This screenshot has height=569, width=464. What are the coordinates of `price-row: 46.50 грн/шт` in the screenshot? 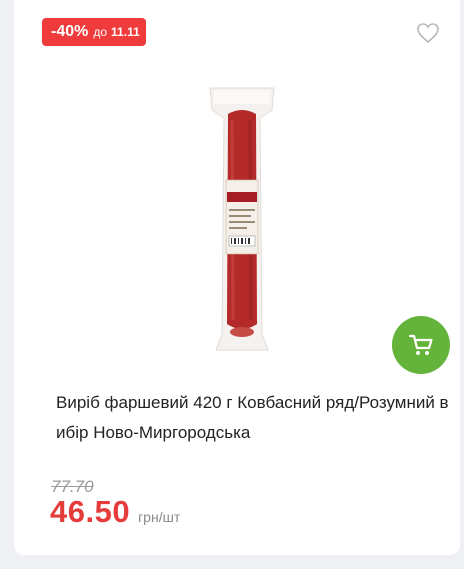 It's located at (115, 512).